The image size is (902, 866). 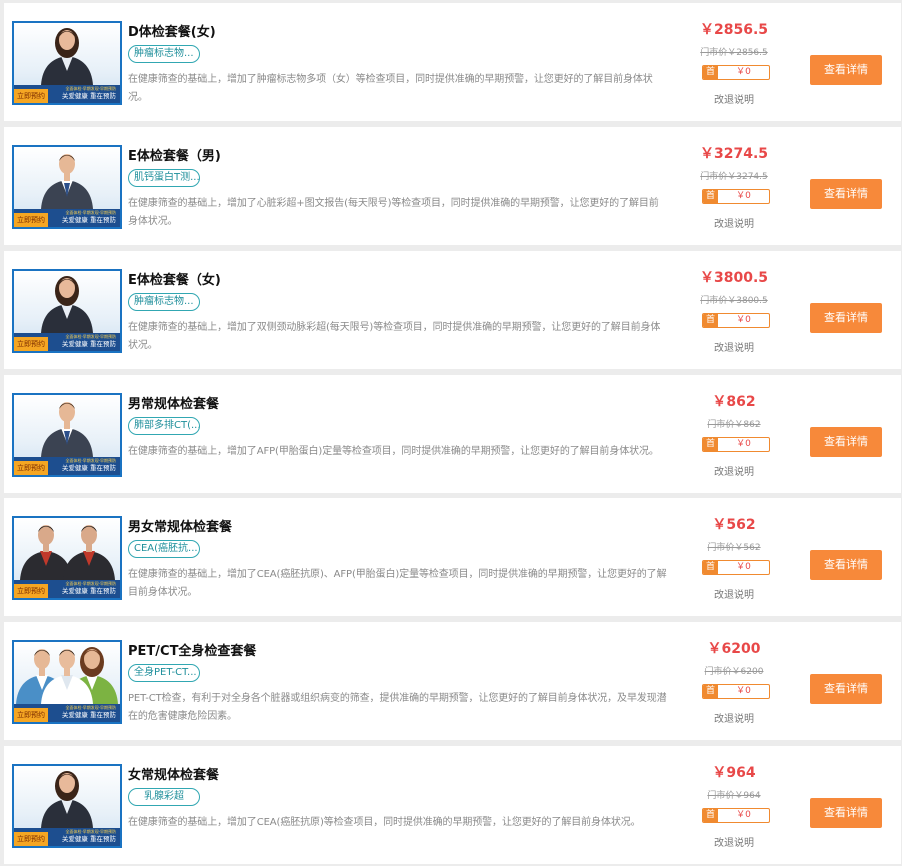 I want to click on package-title: PET/CT全身检查套餐, so click(x=192, y=649).